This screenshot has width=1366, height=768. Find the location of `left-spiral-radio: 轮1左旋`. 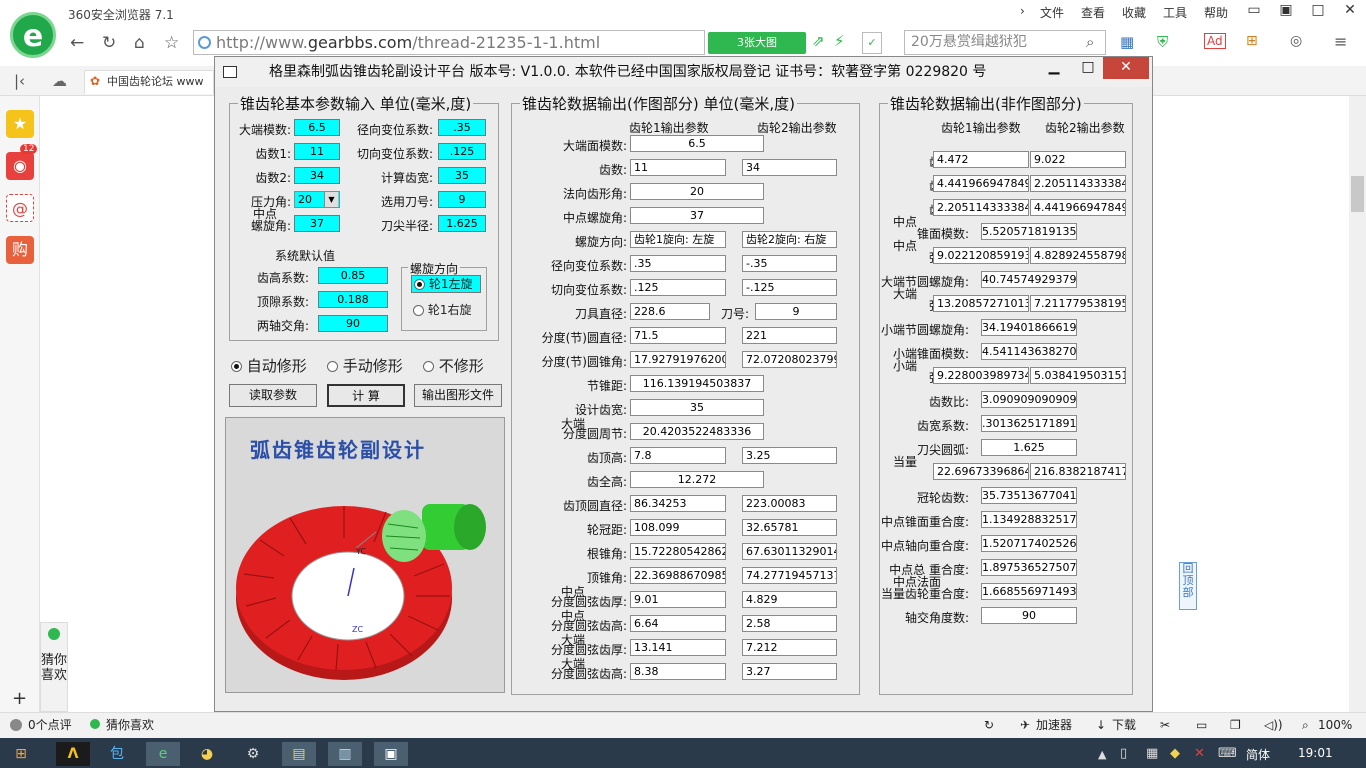

left-spiral-radio: 轮1左旋 is located at coordinates (446, 284).